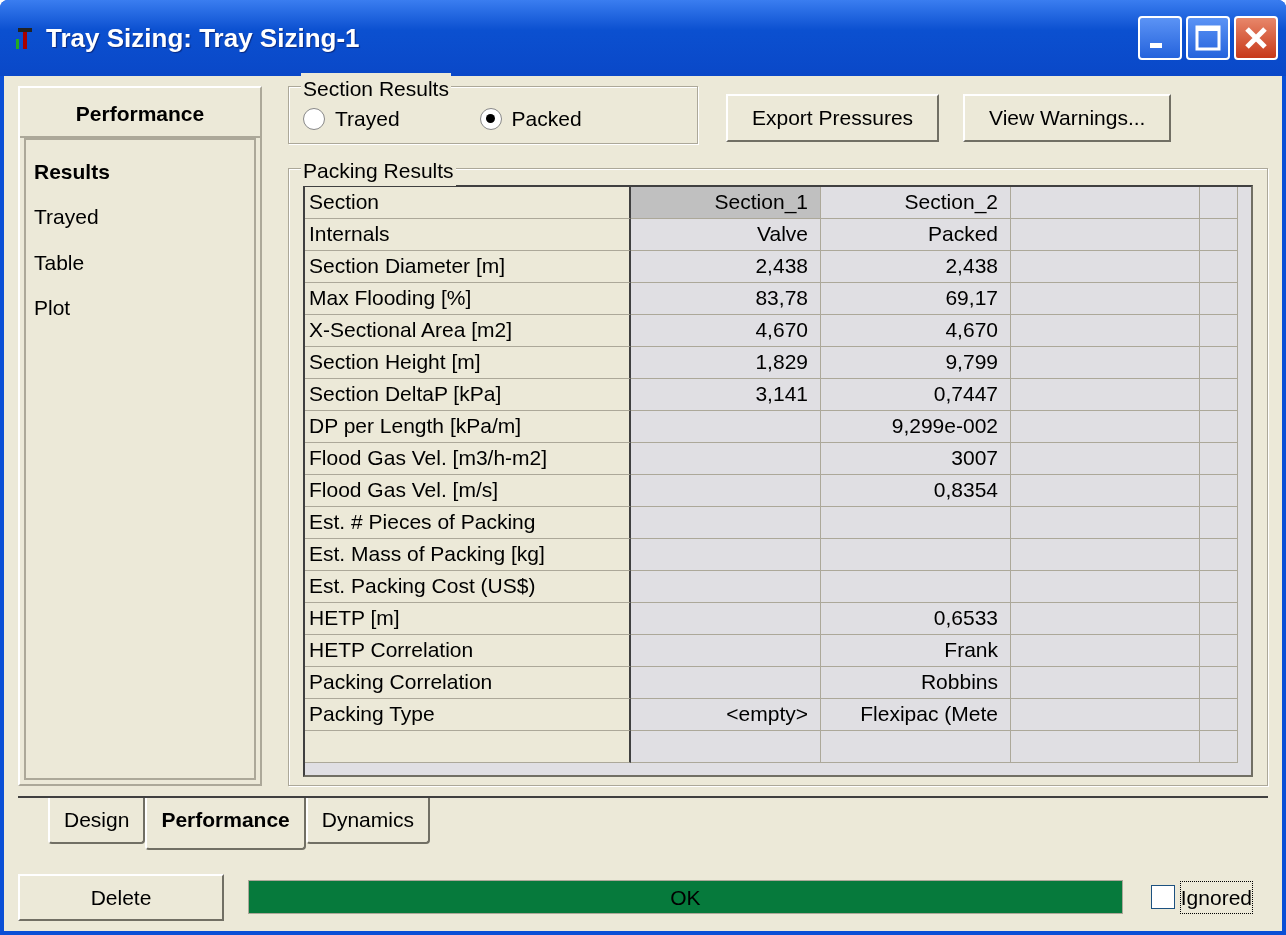  Describe the element at coordinates (468, 554) in the screenshot. I see `table-cell: Est. Mass of Packing [kg]` at that location.